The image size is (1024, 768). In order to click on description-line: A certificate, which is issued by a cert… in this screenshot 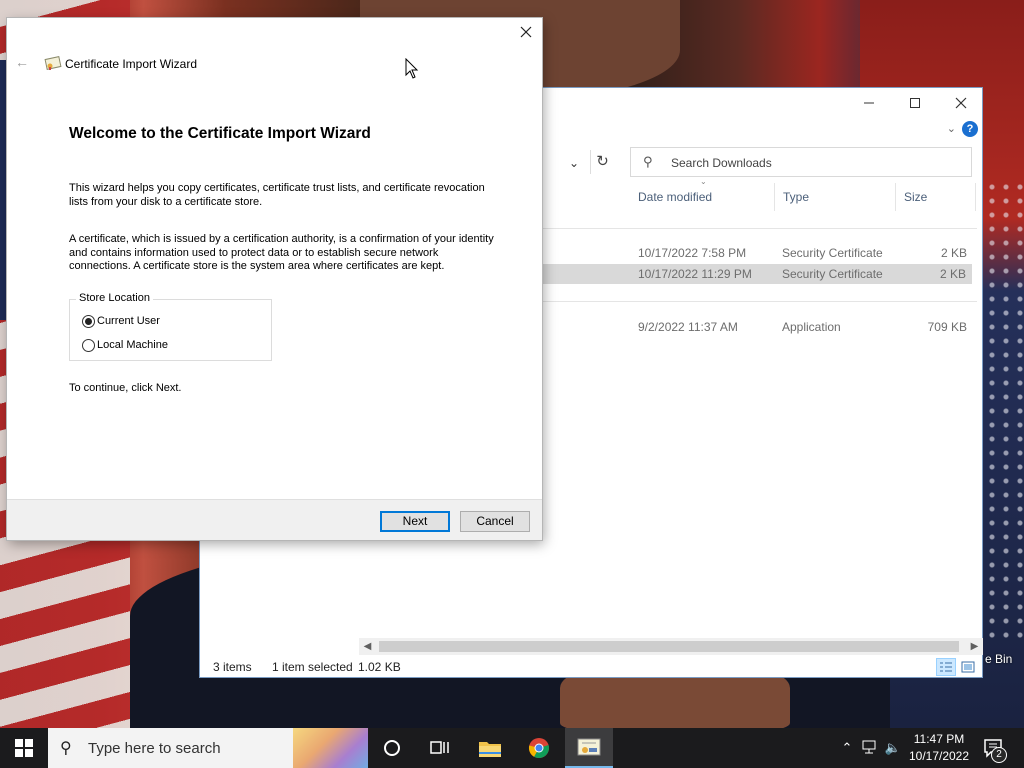, I will do `click(281, 239)`.